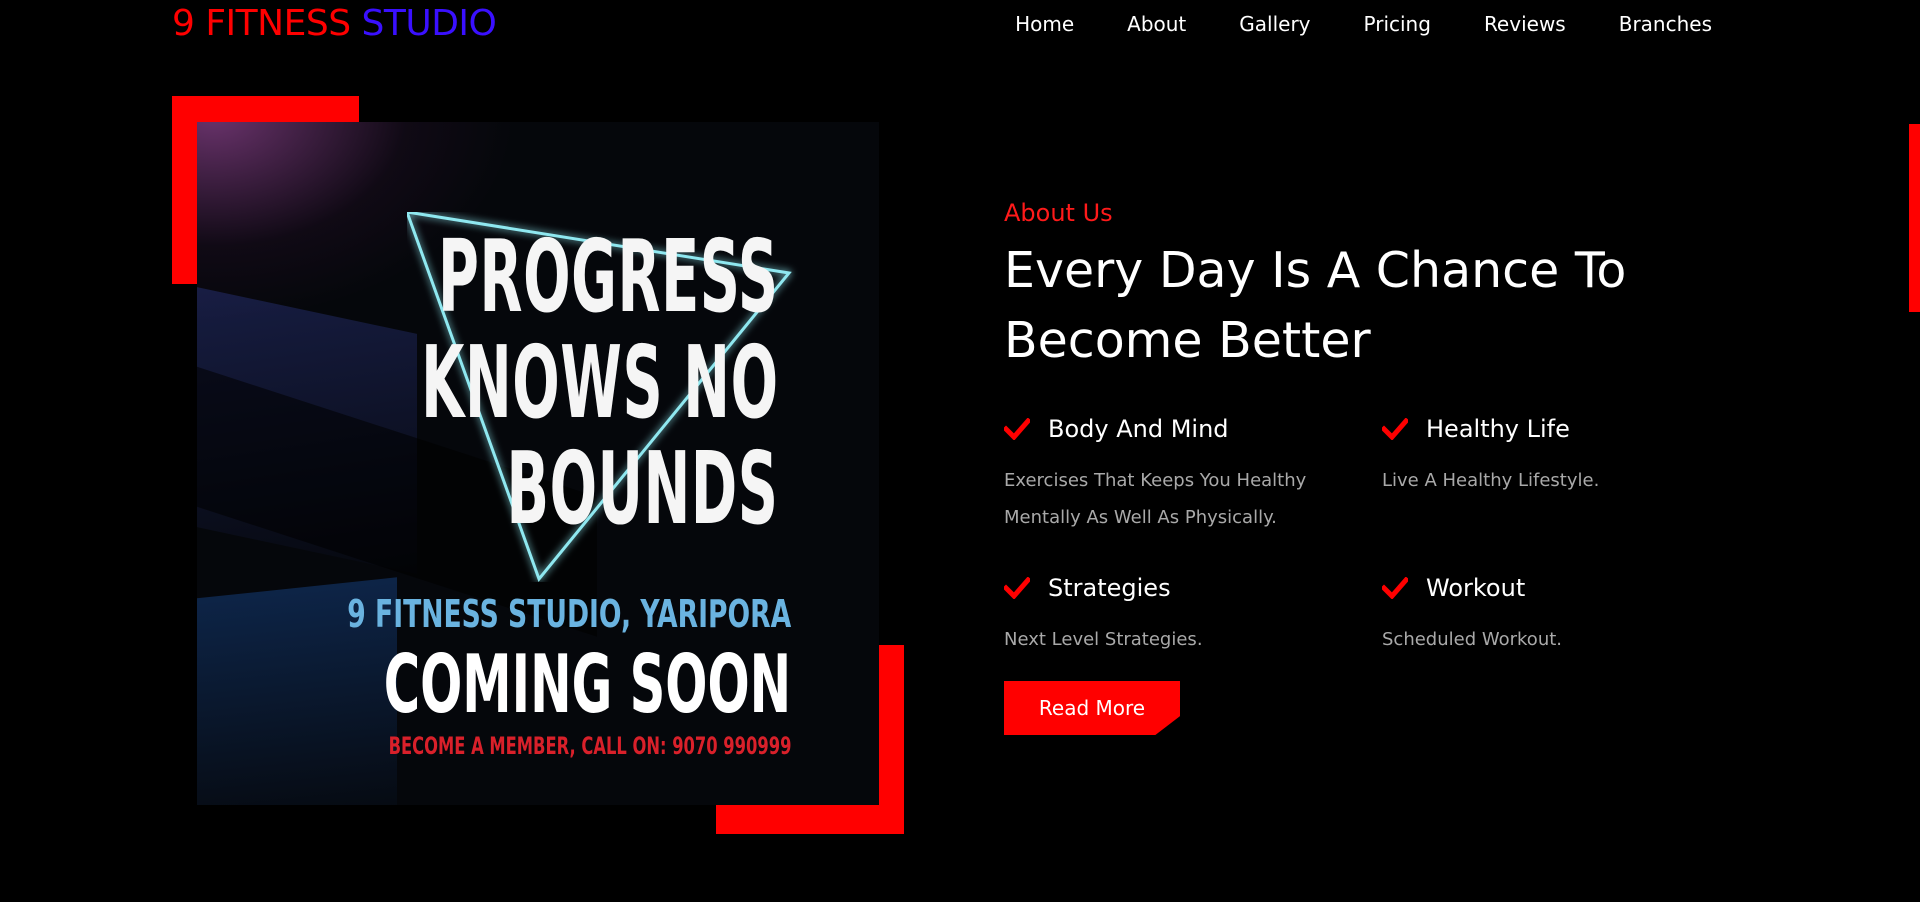  Describe the element at coordinates (1174, 588) in the screenshot. I see `feature-title-row: Strategies` at that location.